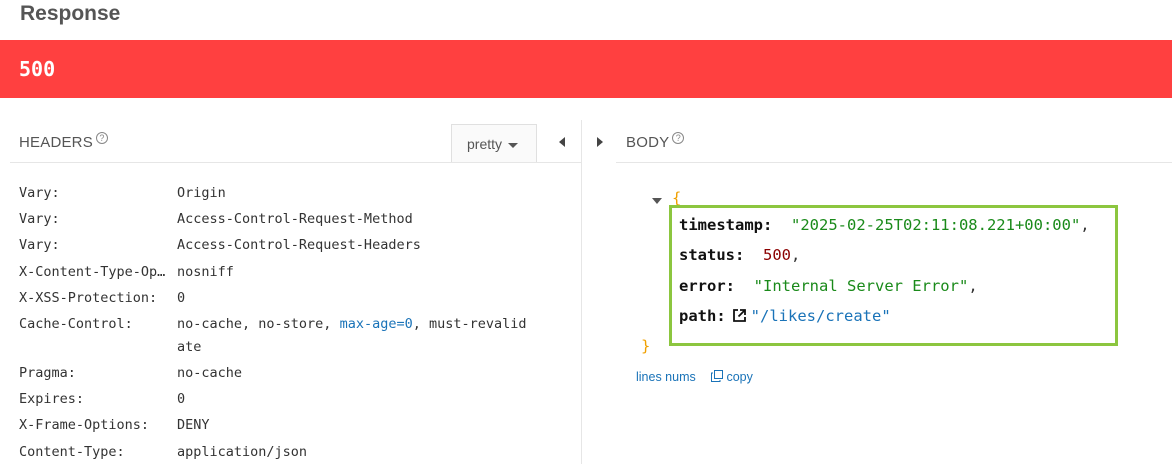 The image size is (1172, 464). What do you see at coordinates (739, 377) in the screenshot?
I see `copy-label: copy` at bounding box center [739, 377].